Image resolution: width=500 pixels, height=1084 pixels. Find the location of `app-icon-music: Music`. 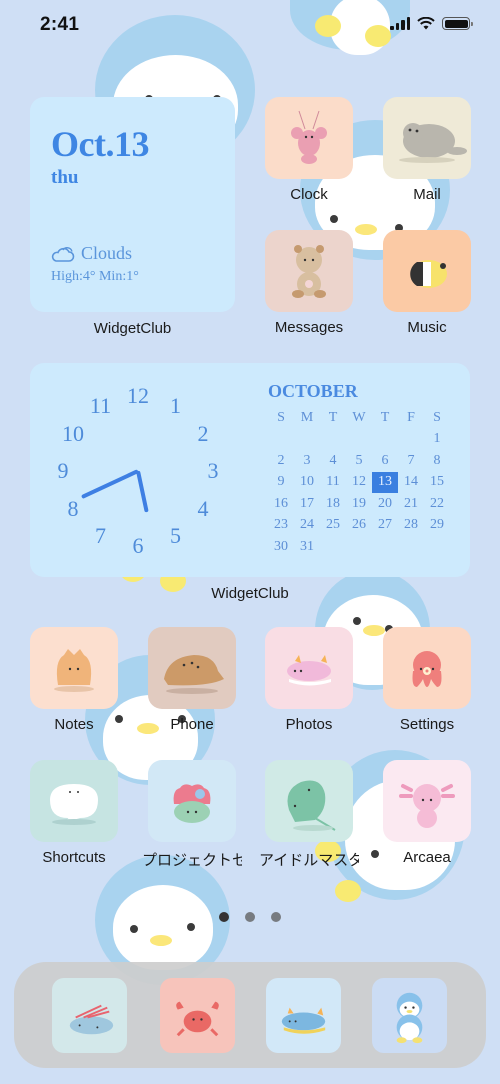

app-icon-music: Music is located at coordinates (427, 283).